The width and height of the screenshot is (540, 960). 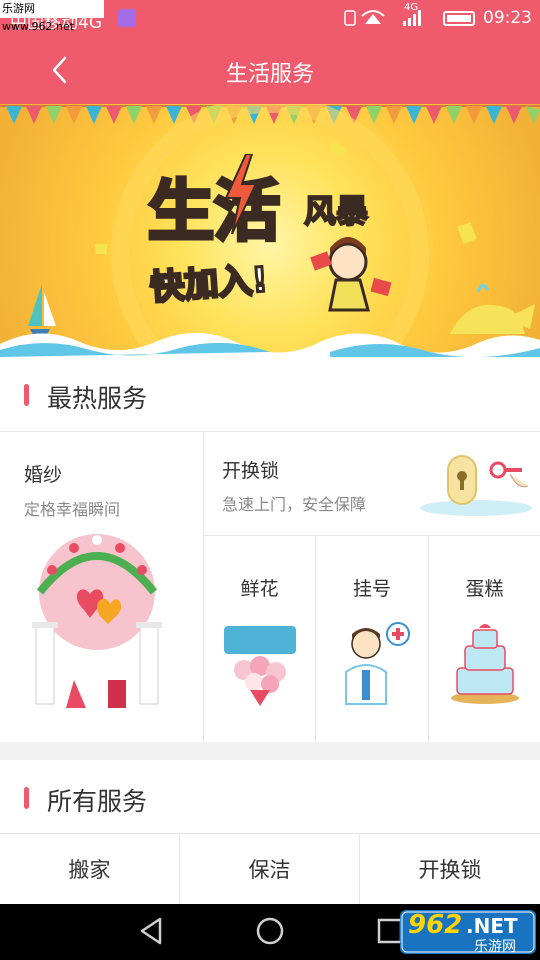 I want to click on service-card-flowers: 鲜花, so click(x=259, y=639).